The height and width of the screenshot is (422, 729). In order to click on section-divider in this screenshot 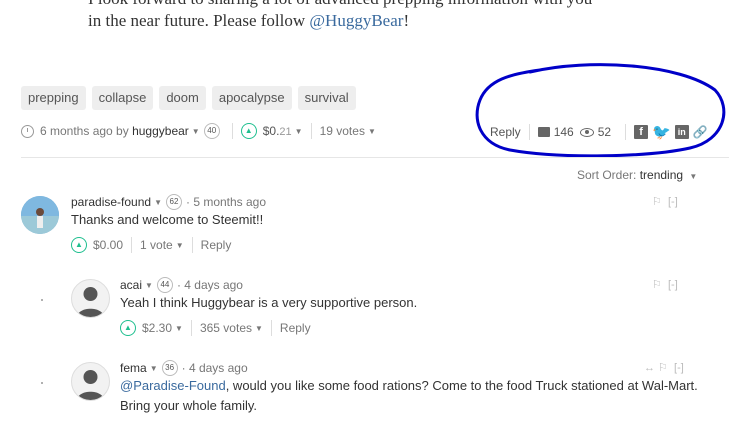, I will do `click(375, 157)`.